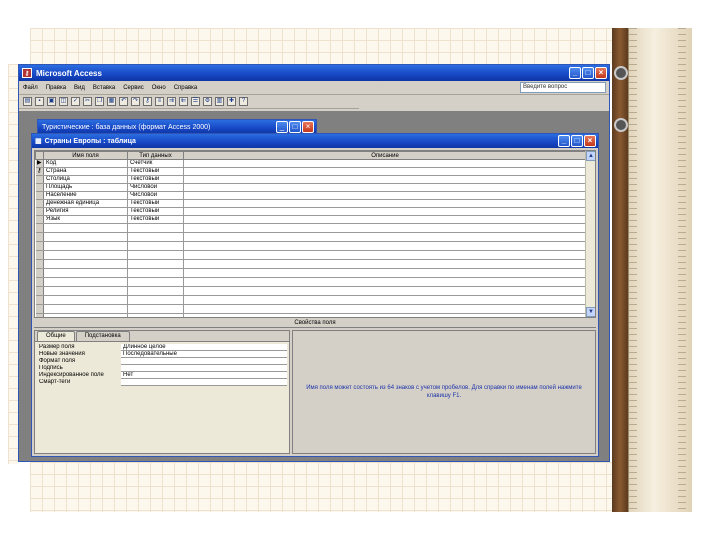 This screenshot has width=720, height=540. I want to click on property-value: Нет, so click(204, 375).